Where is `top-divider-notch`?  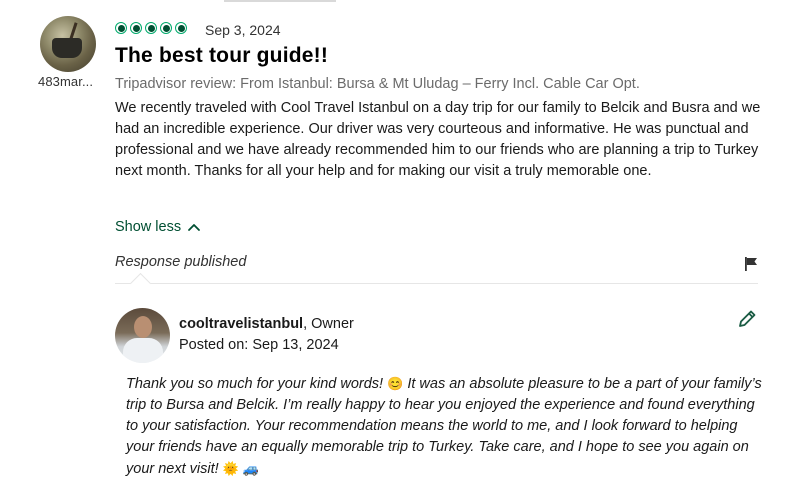 top-divider-notch is located at coordinates (280, 1).